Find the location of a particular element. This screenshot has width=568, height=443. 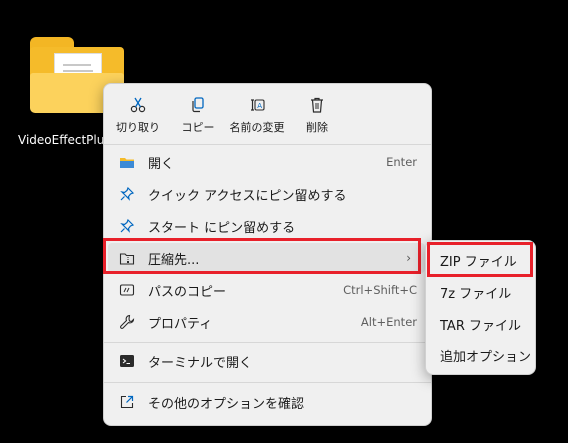

menu-item-pin-quick-access: クイック アクセスにピン留めする is located at coordinates (266, 194).